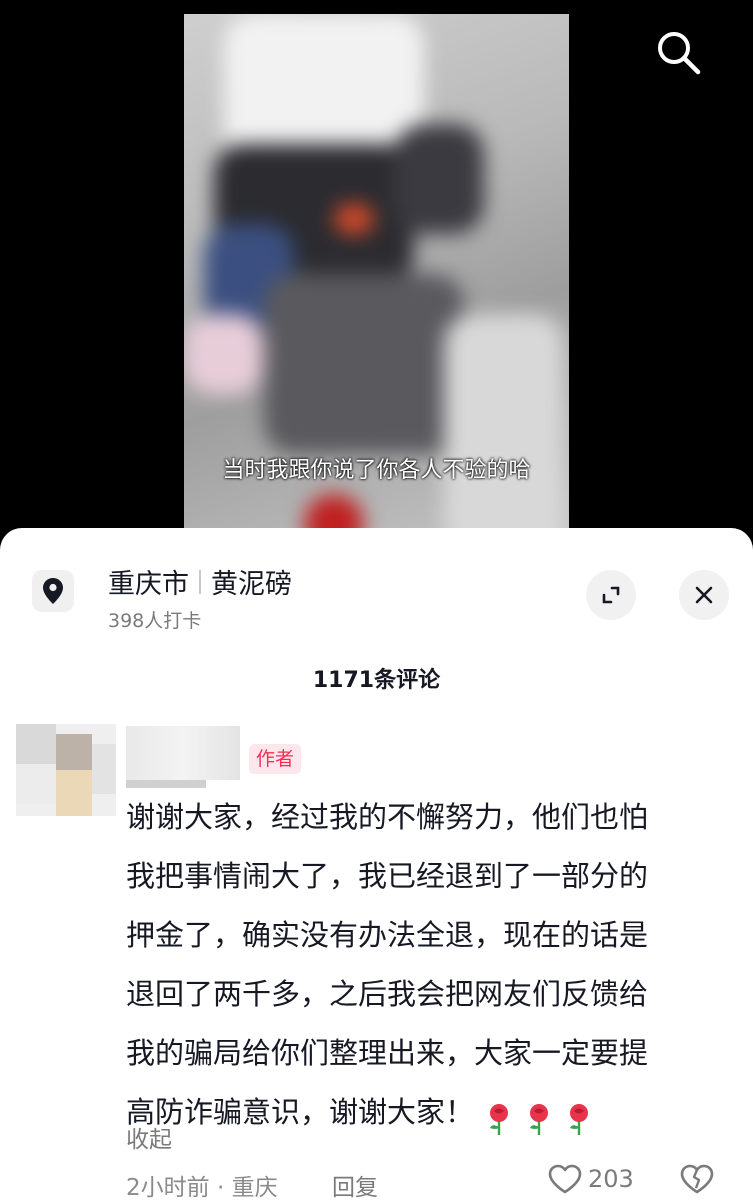  What do you see at coordinates (565, 1179) in the screenshot?
I see `heart-icon` at bounding box center [565, 1179].